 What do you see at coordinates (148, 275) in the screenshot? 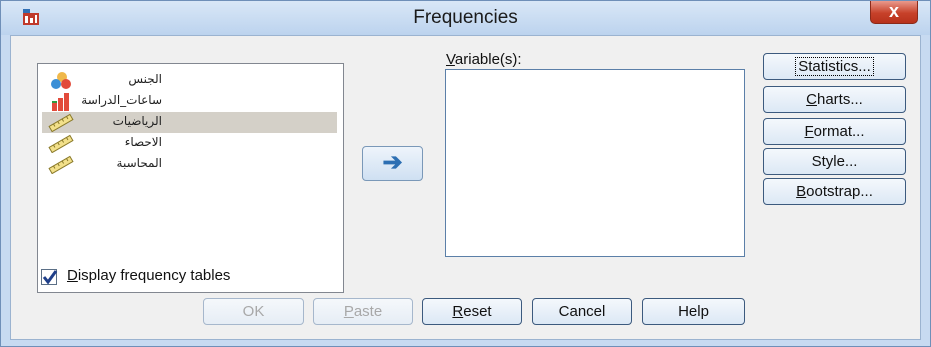
I see `display-frequency-tables-label: Display frequency tables` at bounding box center [148, 275].